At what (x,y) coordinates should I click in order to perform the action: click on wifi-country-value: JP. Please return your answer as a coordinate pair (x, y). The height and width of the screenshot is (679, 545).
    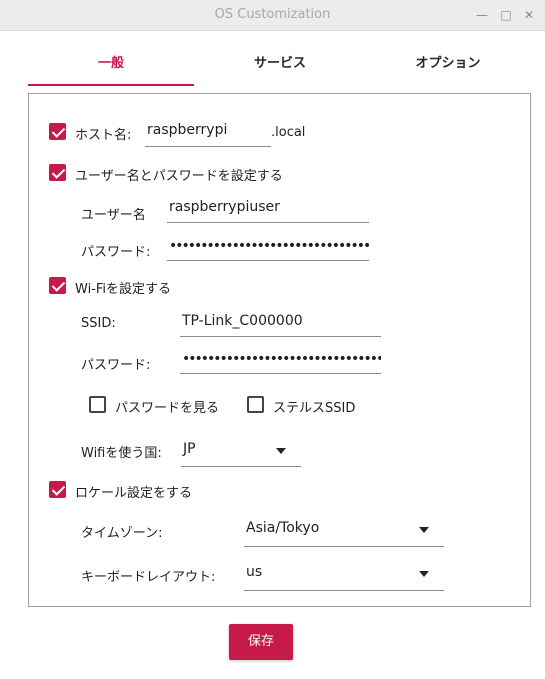
    Looking at the image, I should click on (189, 449).